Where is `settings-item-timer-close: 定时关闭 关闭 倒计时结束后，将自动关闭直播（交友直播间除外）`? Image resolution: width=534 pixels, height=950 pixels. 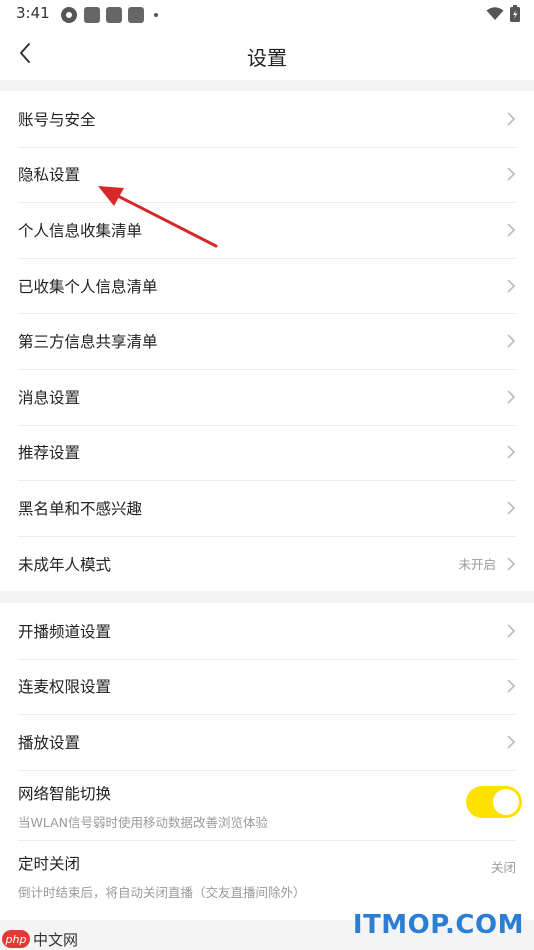 settings-item-timer-close: 定时关闭 关闭 倒计时结束后，将自动关闭直播（交友直播间除外） is located at coordinates (267, 874).